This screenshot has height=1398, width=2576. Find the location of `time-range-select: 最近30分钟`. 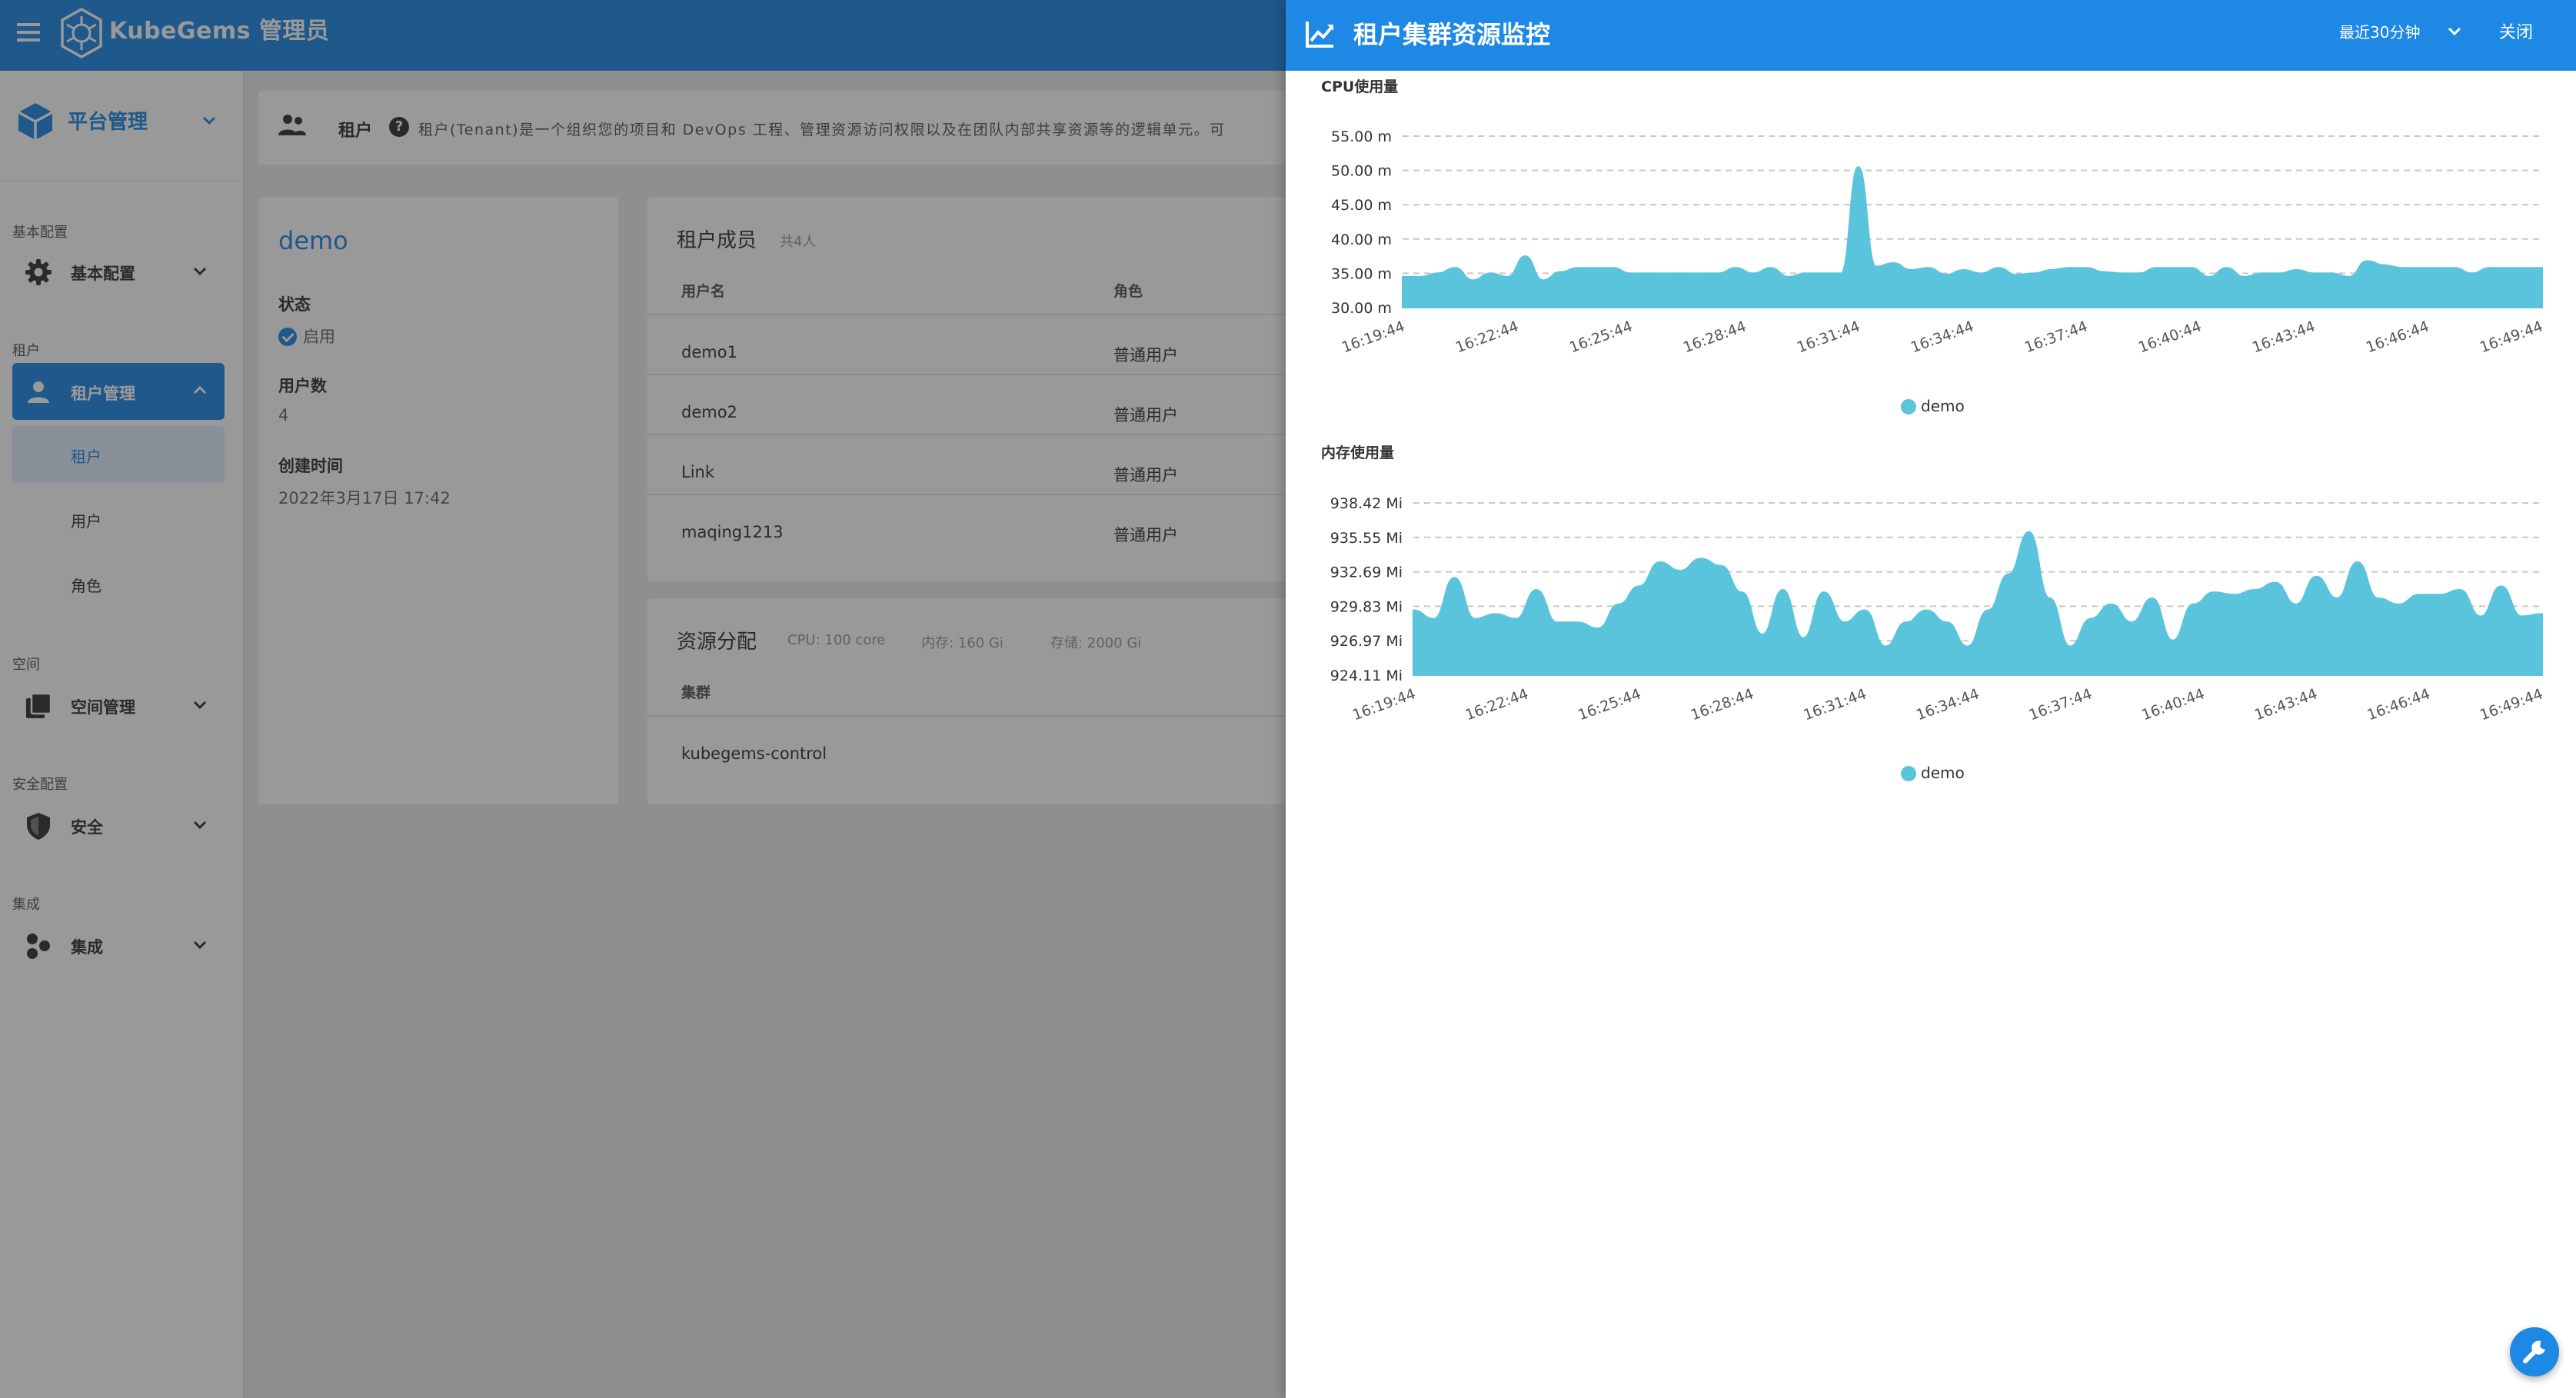

time-range-select: 最近30分钟 is located at coordinates (2379, 31).